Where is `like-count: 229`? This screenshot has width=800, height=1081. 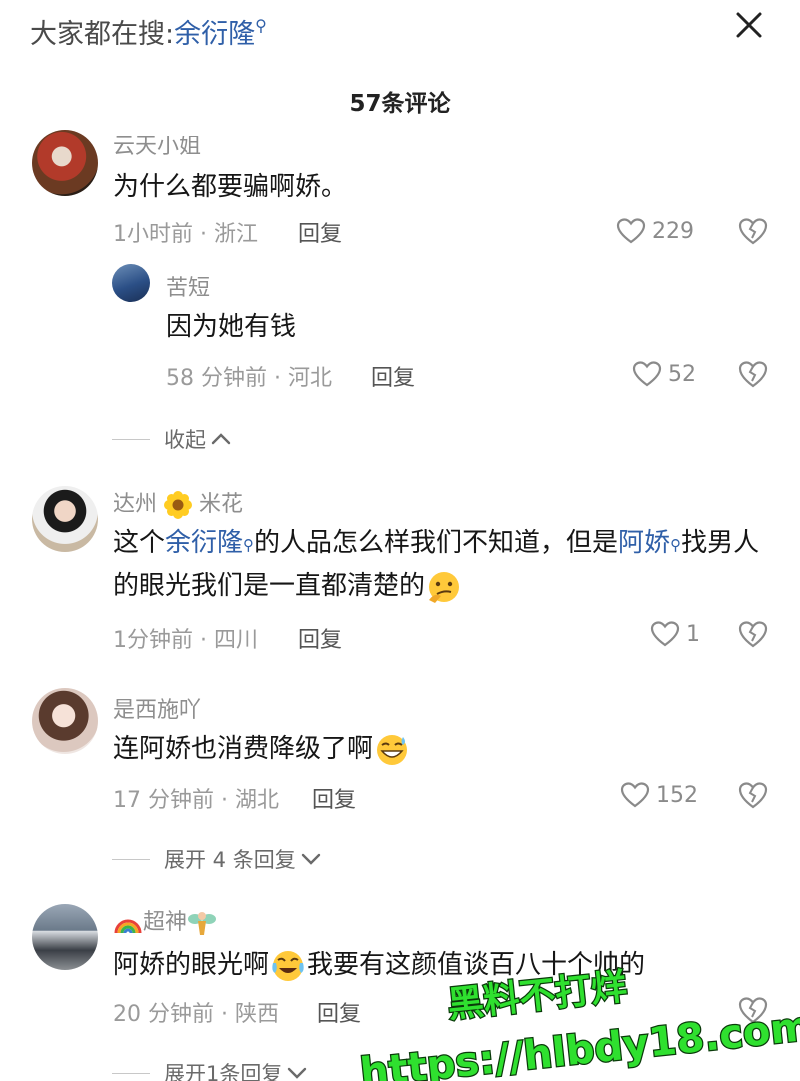 like-count: 229 is located at coordinates (673, 231).